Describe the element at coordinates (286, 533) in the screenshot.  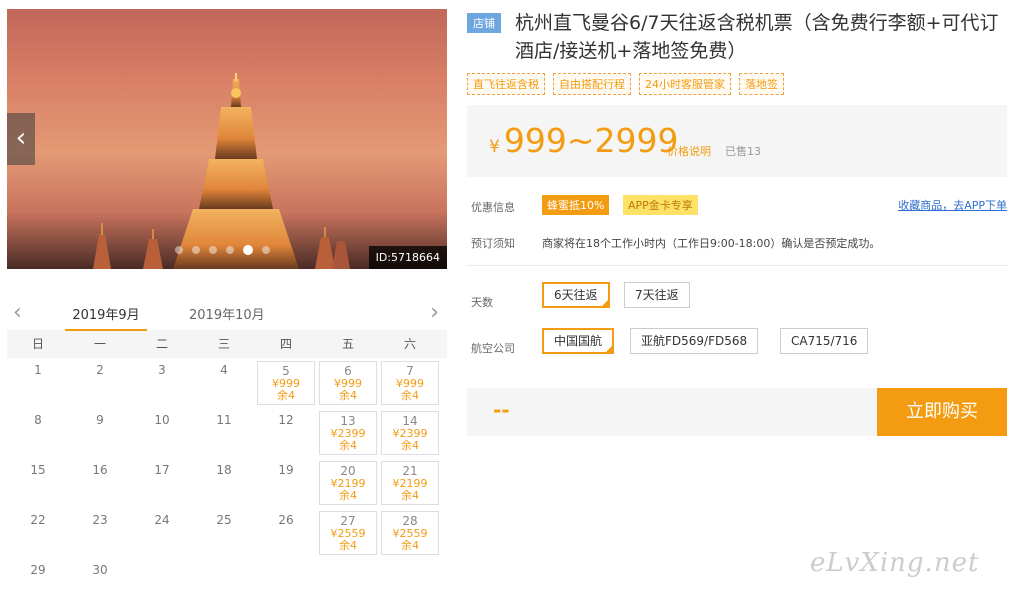
I see `calendar-day: 26` at that location.